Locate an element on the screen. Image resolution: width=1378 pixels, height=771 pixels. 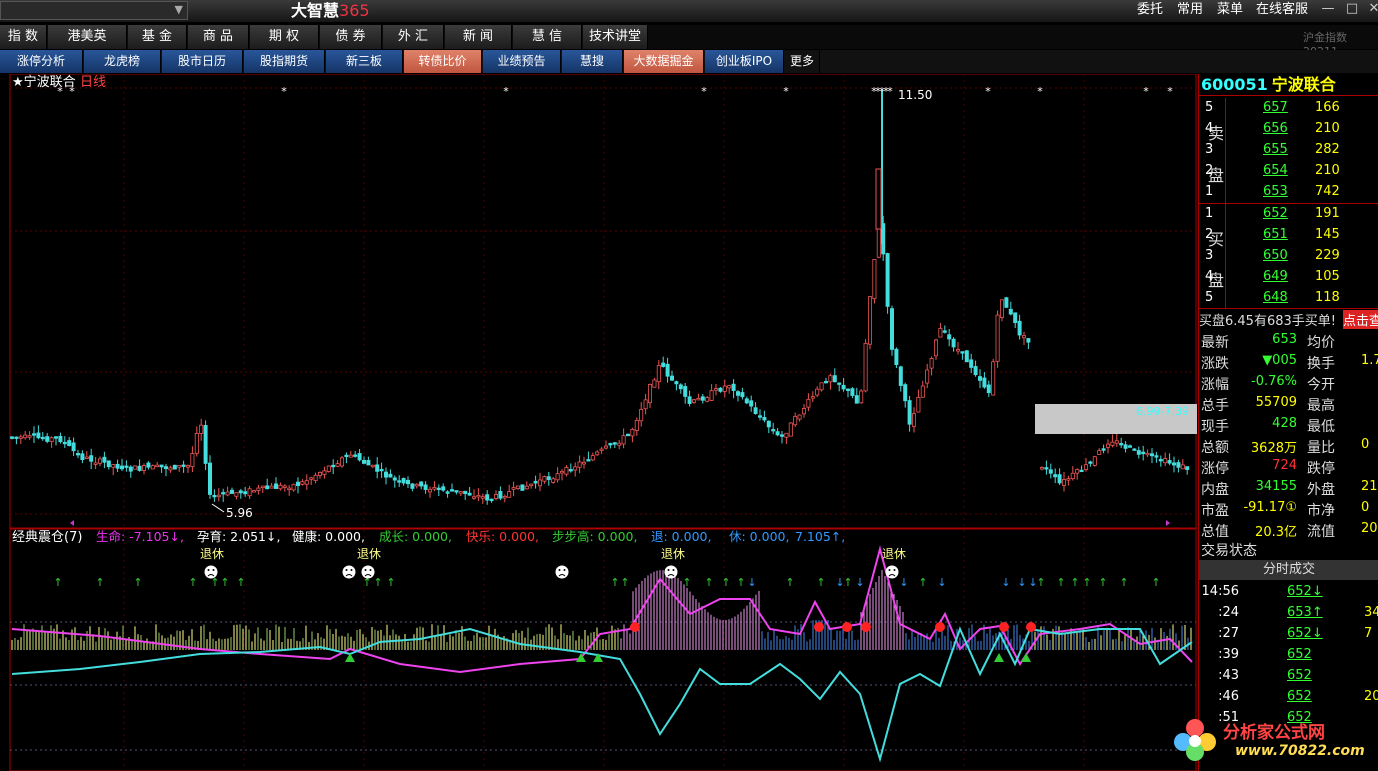
stat-value-2: 20. is located at coordinates (1369, 528).